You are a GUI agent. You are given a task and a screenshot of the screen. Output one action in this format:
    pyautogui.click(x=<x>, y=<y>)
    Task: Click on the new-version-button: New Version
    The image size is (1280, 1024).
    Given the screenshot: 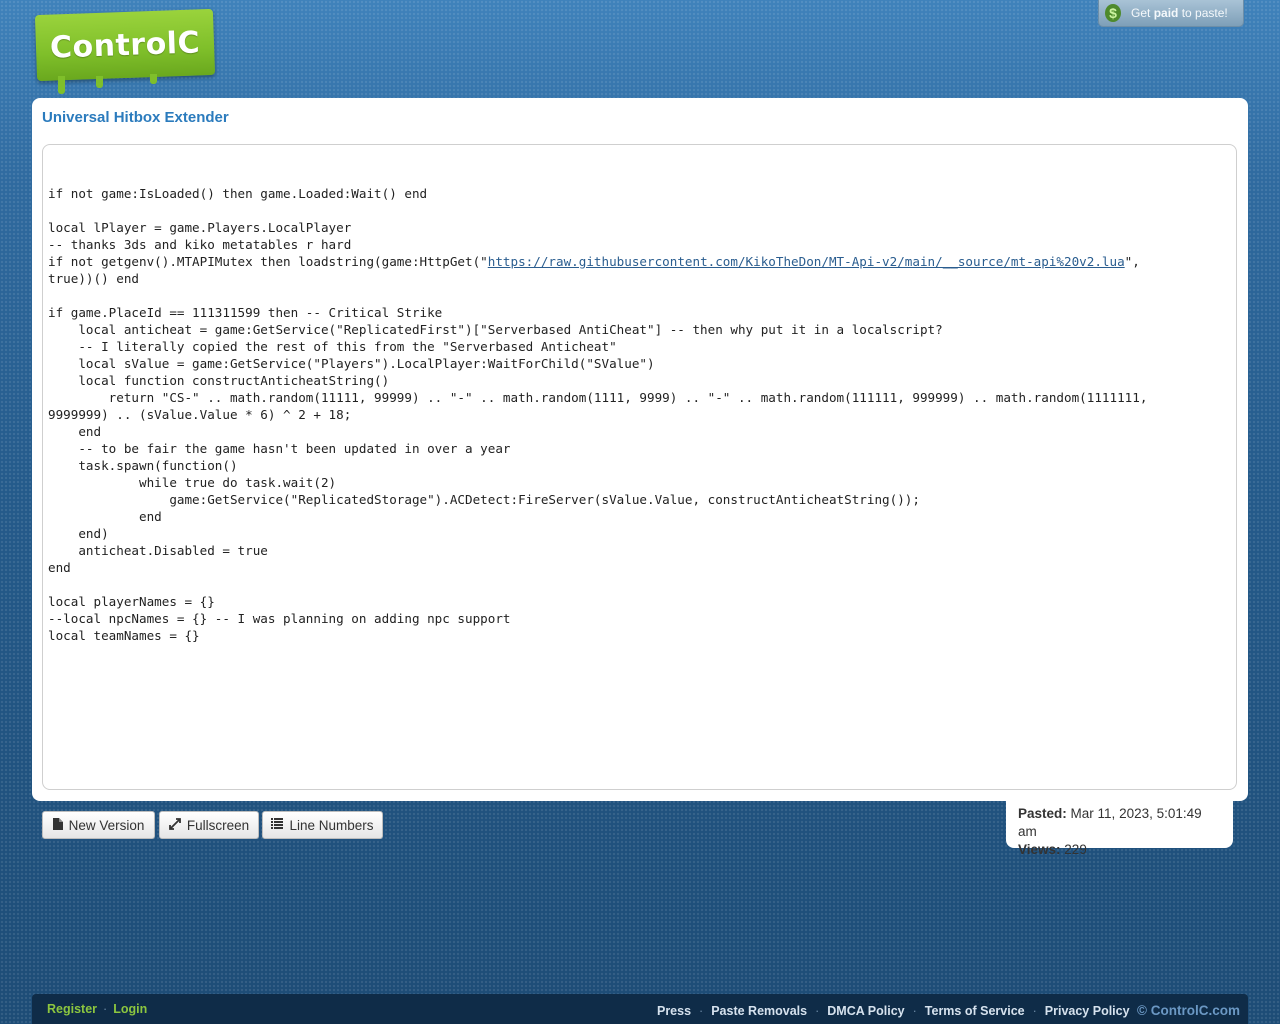 What is the action you would take?
    pyautogui.click(x=98, y=825)
    